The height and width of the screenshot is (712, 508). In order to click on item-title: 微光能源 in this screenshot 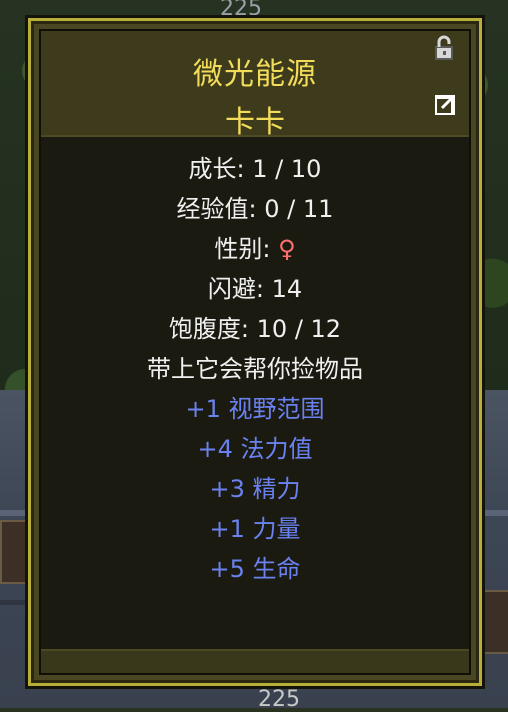, I will do `click(255, 74)`.